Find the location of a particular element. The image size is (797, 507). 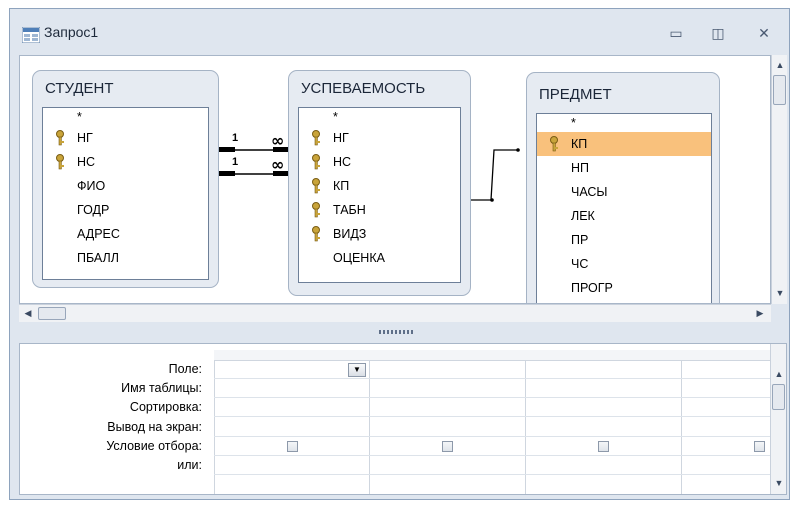

field-label: ЧАСЫ is located at coordinates (589, 192).